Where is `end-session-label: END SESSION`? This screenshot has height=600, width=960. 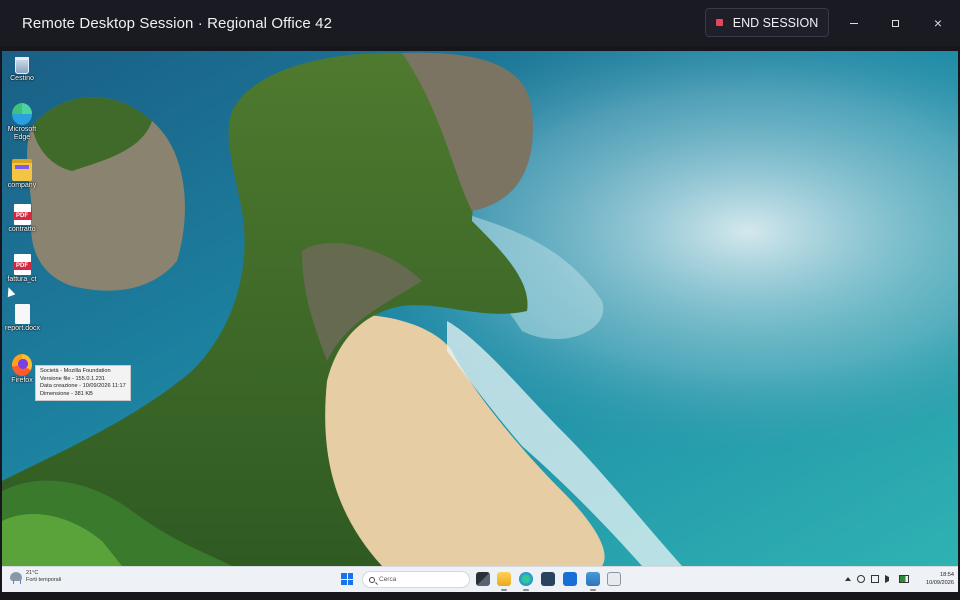
end-session-label: END SESSION is located at coordinates (775, 22).